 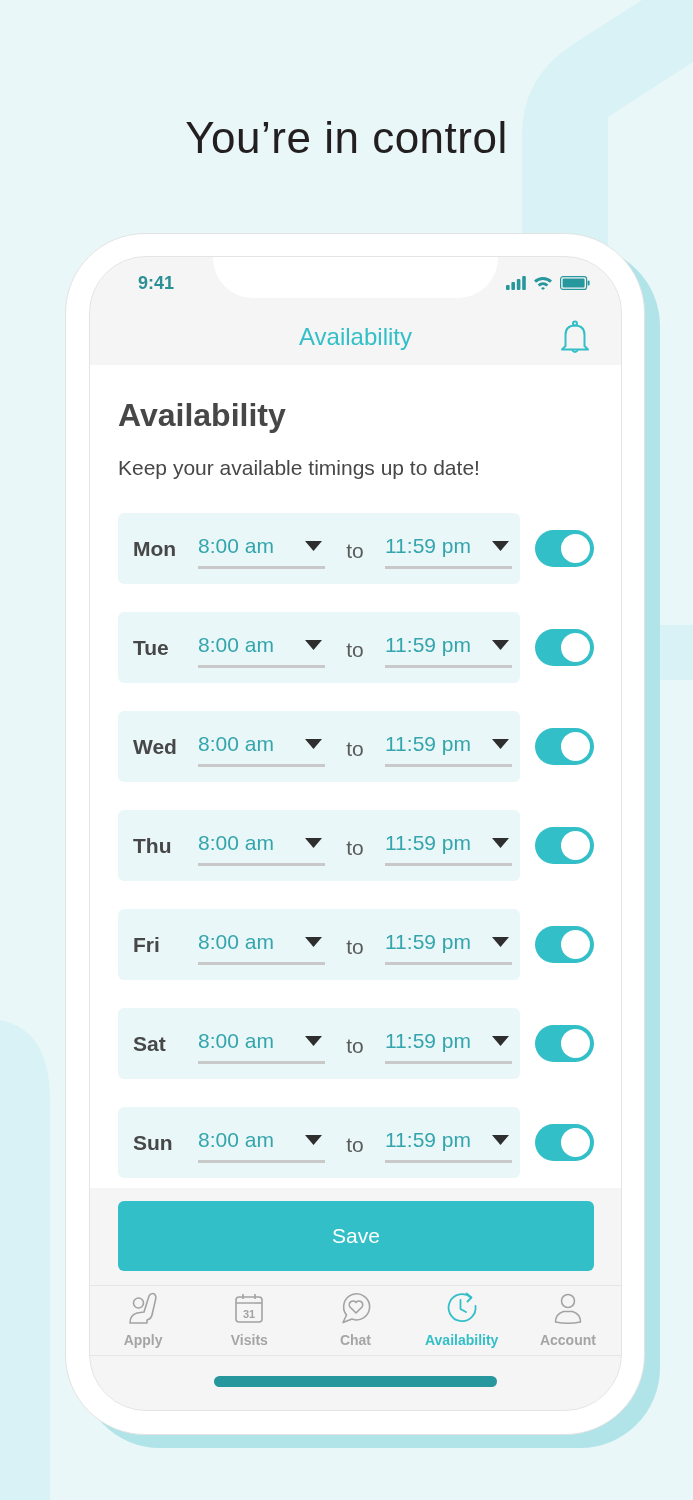 What do you see at coordinates (202, 415) in the screenshot?
I see `page-heading: Availability` at bounding box center [202, 415].